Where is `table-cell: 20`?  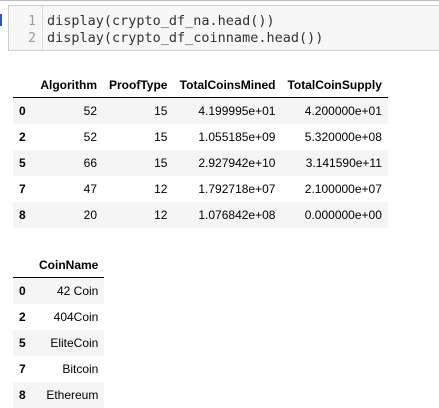
table-cell: 20 is located at coordinates (90, 215).